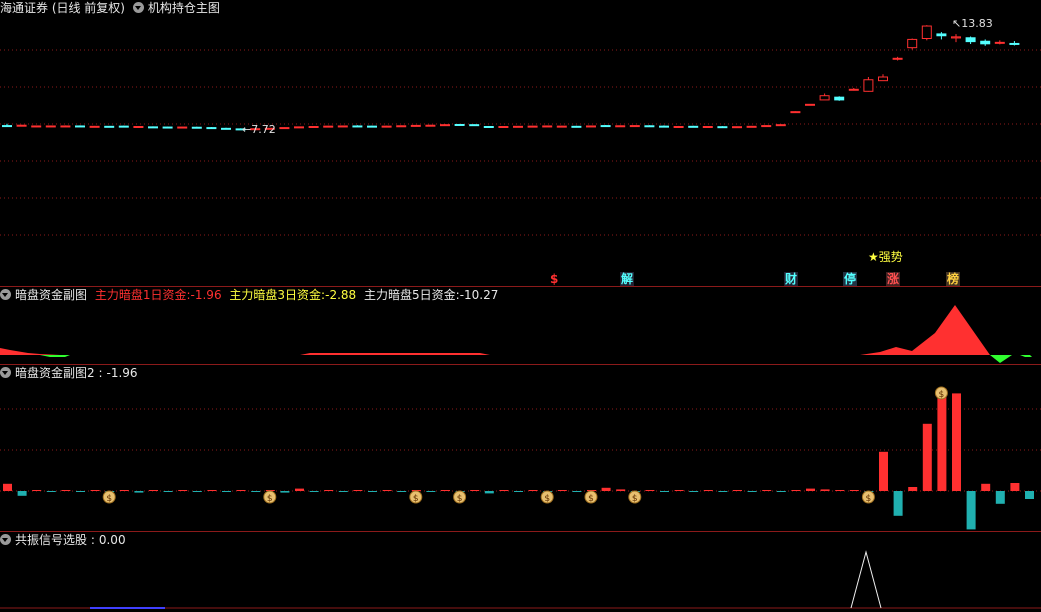 The height and width of the screenshot is (612, 1041). I want to click on main-header: 海通证券 (日线 前复权) 机构持仓主图, so click(112, 8).